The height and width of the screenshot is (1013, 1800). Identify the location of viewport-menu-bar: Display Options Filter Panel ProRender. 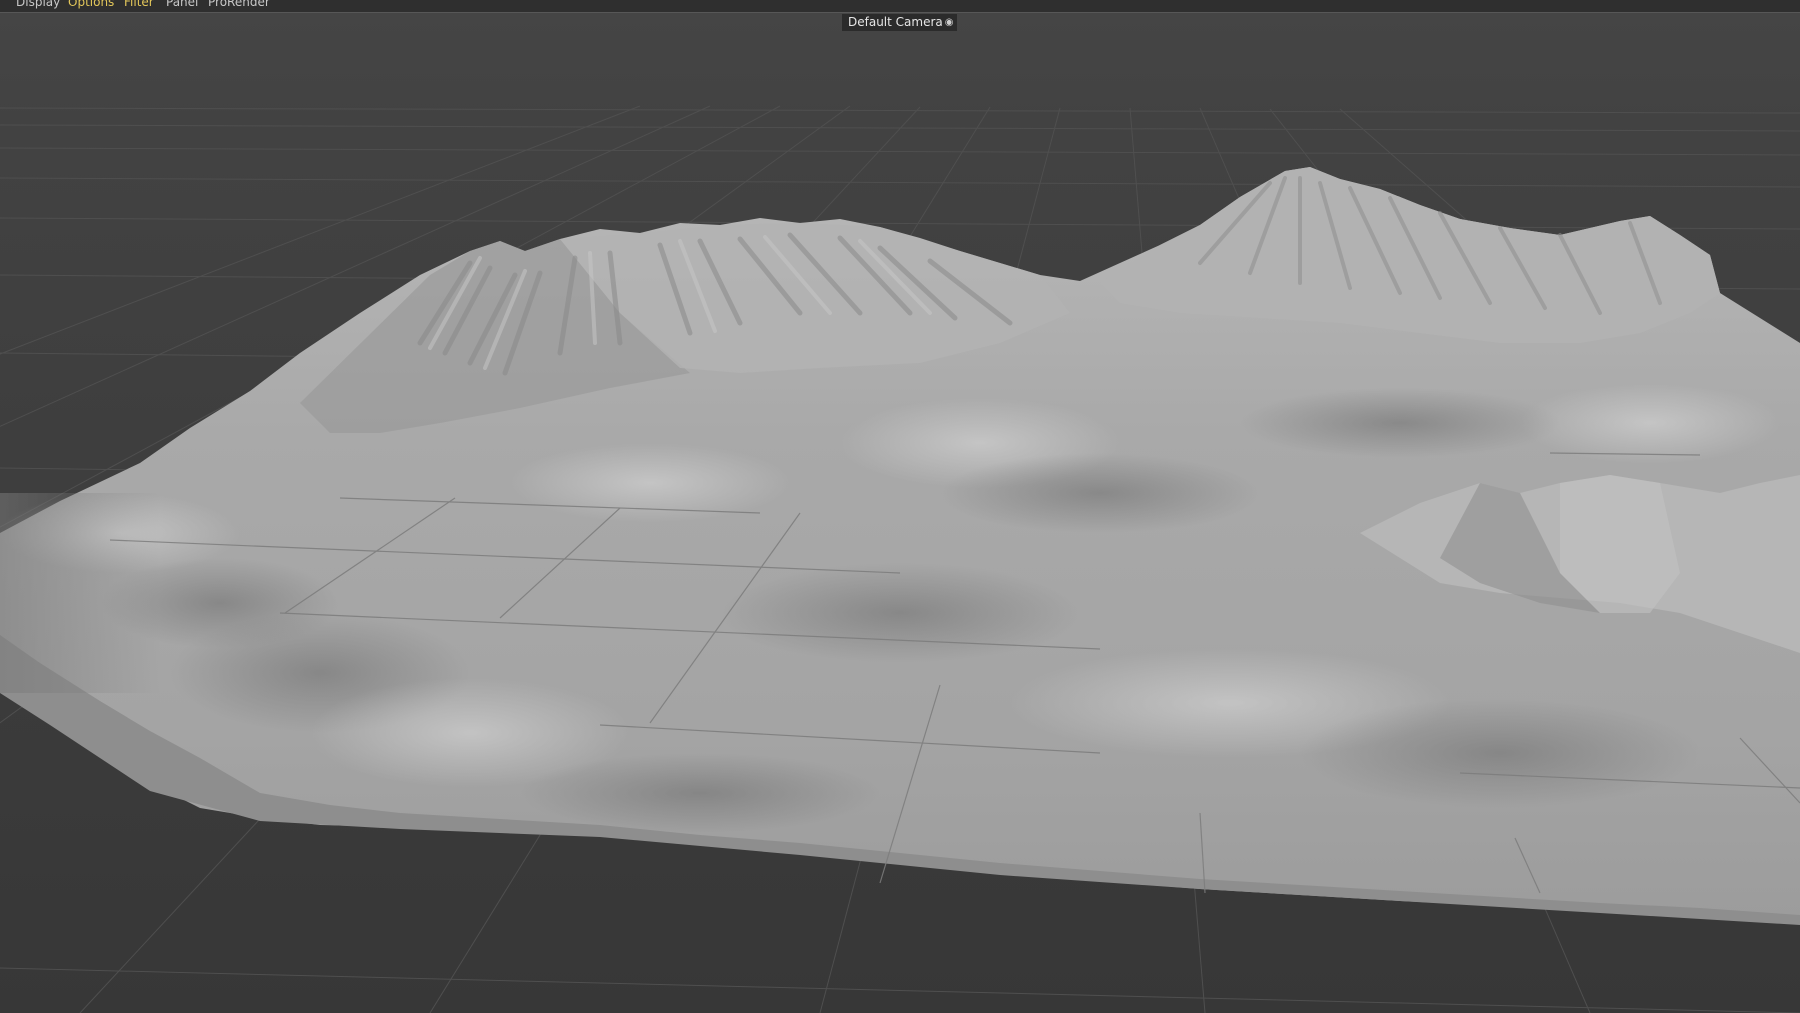
(900, 6).